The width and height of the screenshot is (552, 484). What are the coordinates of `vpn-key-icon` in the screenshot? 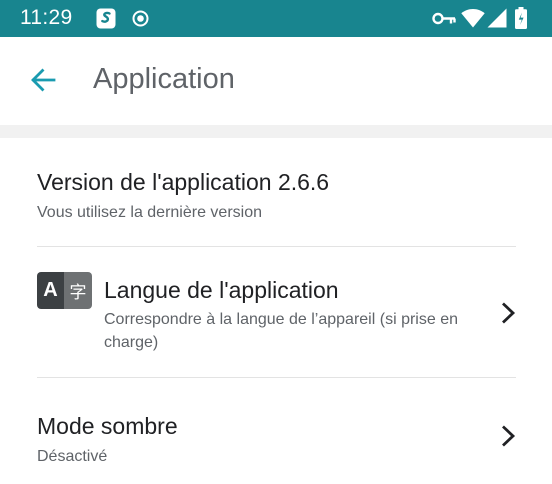 It's located at (444, 18).